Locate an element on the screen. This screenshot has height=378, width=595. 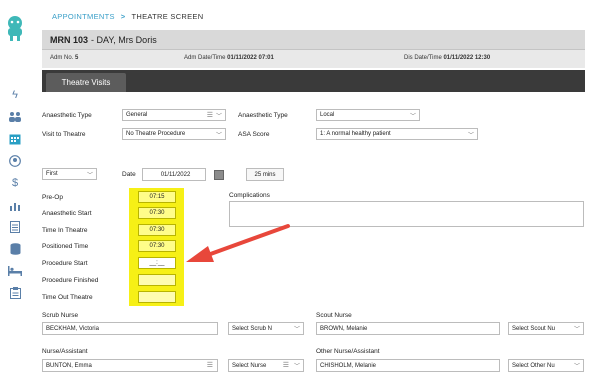
group-icon is located at coordinates (15, 117).